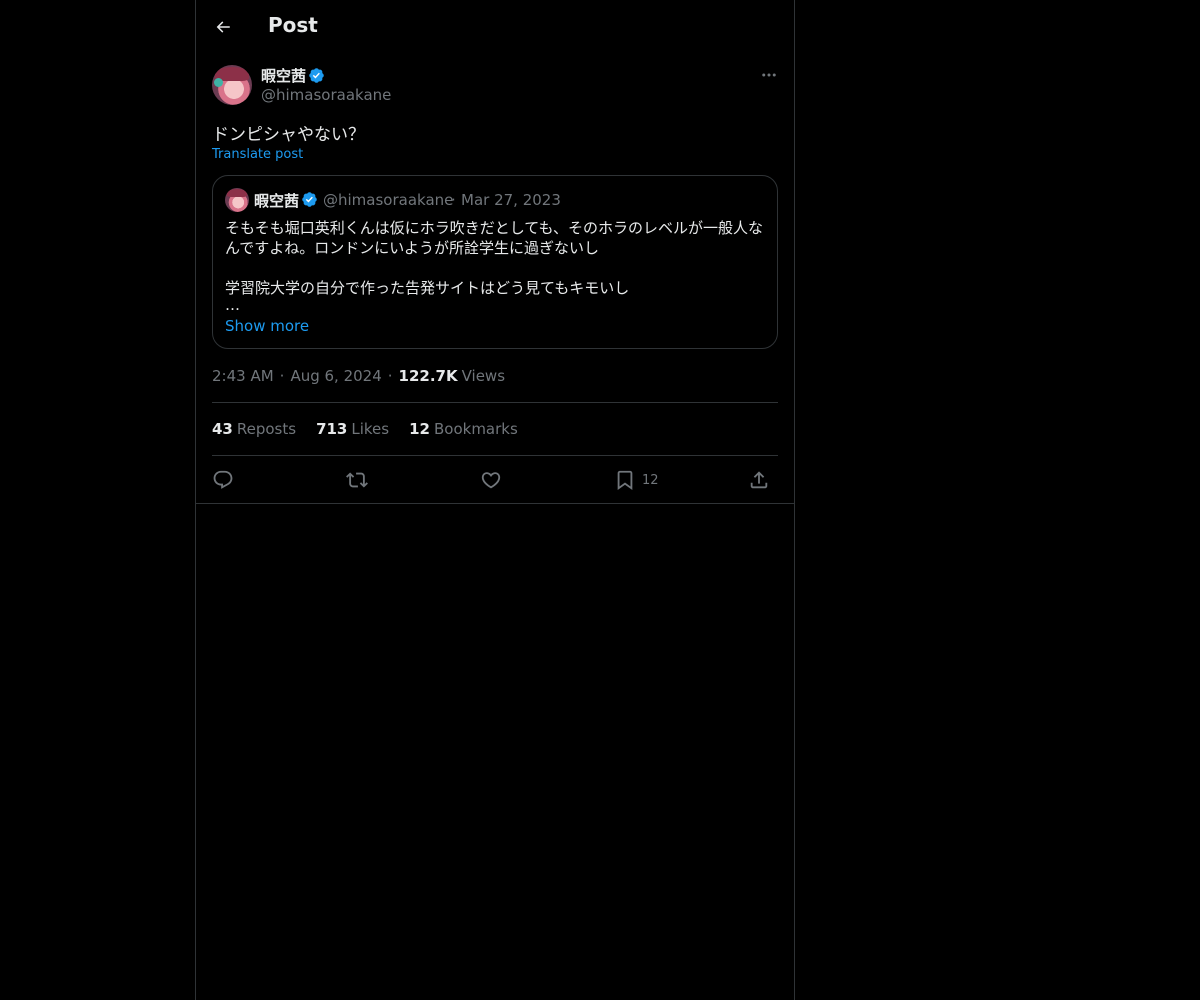 The height and width of the screenshot is (1000, 1200). What do you see at coordinates (293, 25) in the screenshot?
I see `page-title: Post` at bounding box center [293, 25].